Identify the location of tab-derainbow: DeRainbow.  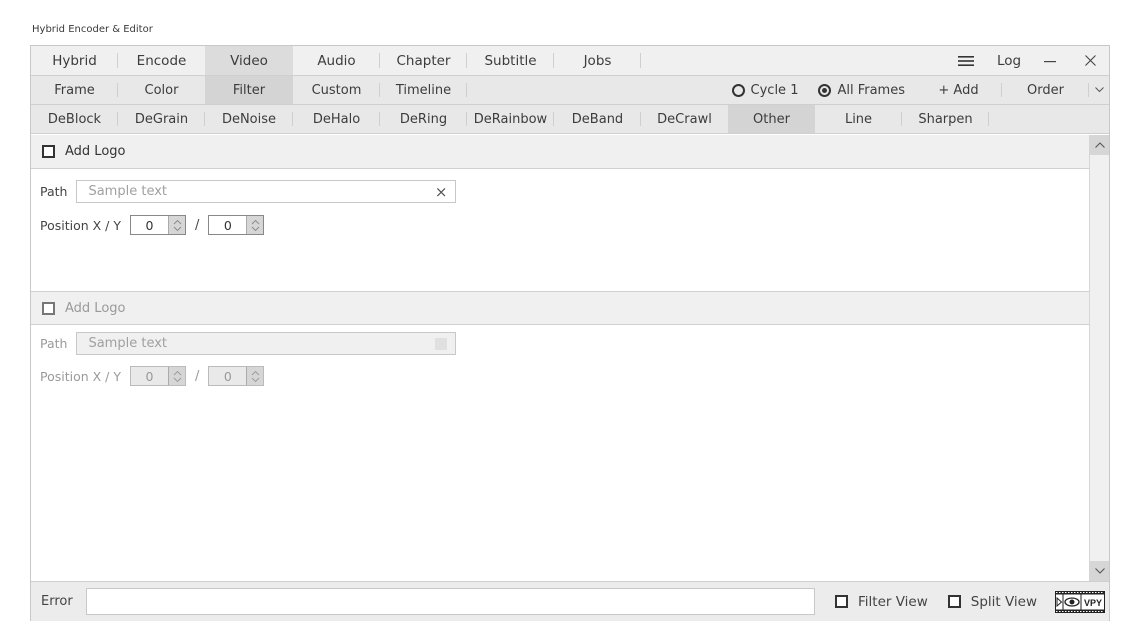
(510, 119).